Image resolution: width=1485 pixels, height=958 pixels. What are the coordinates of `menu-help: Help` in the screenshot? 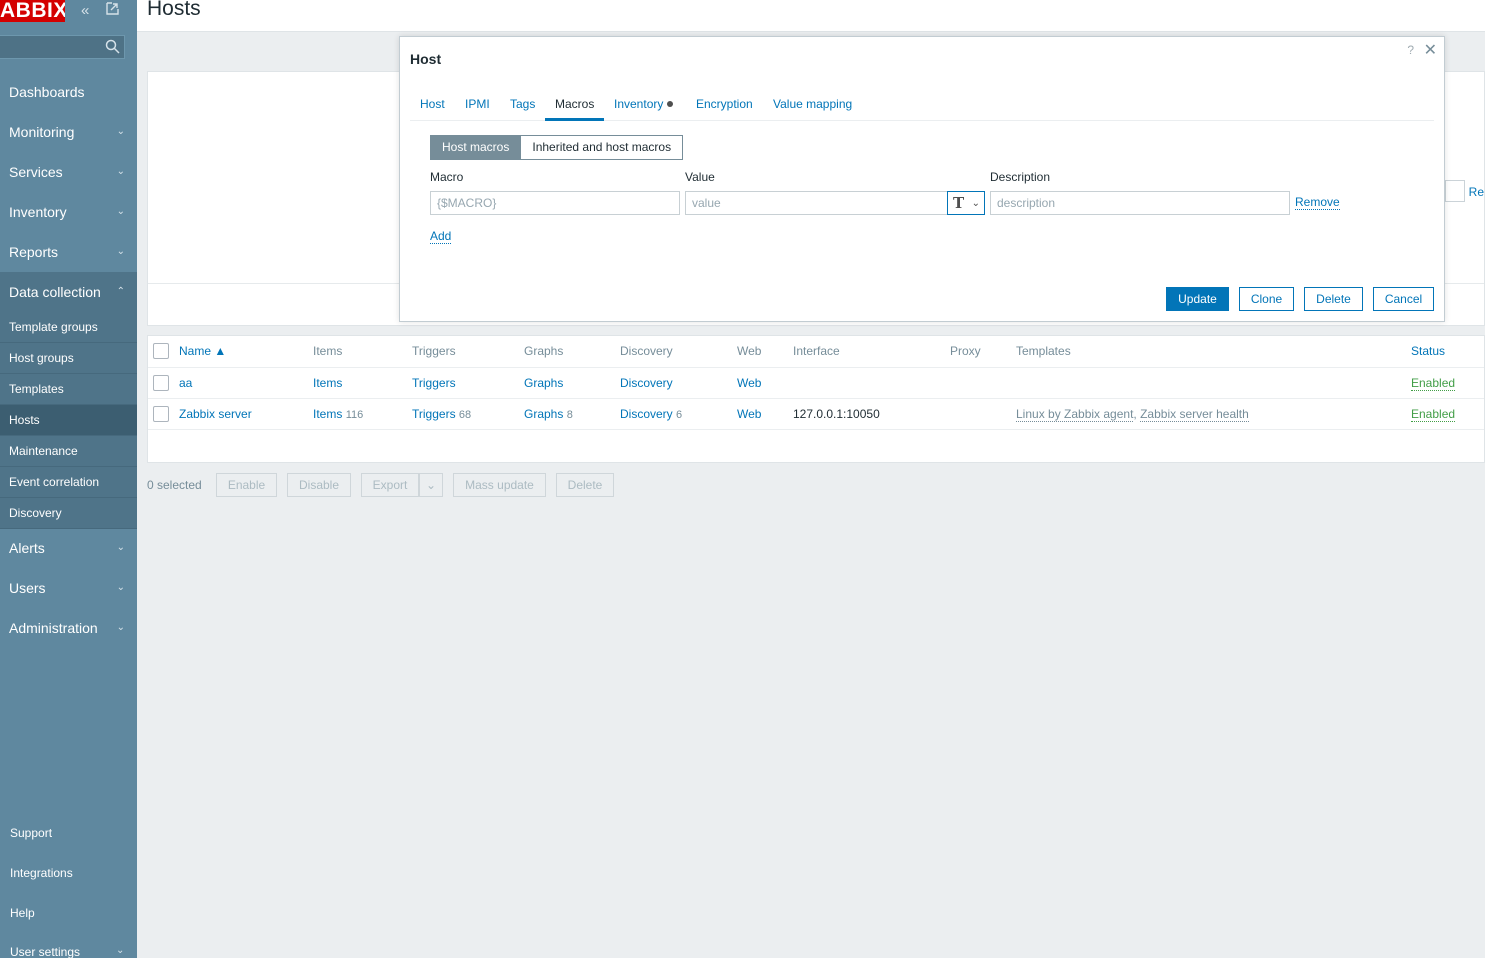 It's located at (22, 913).